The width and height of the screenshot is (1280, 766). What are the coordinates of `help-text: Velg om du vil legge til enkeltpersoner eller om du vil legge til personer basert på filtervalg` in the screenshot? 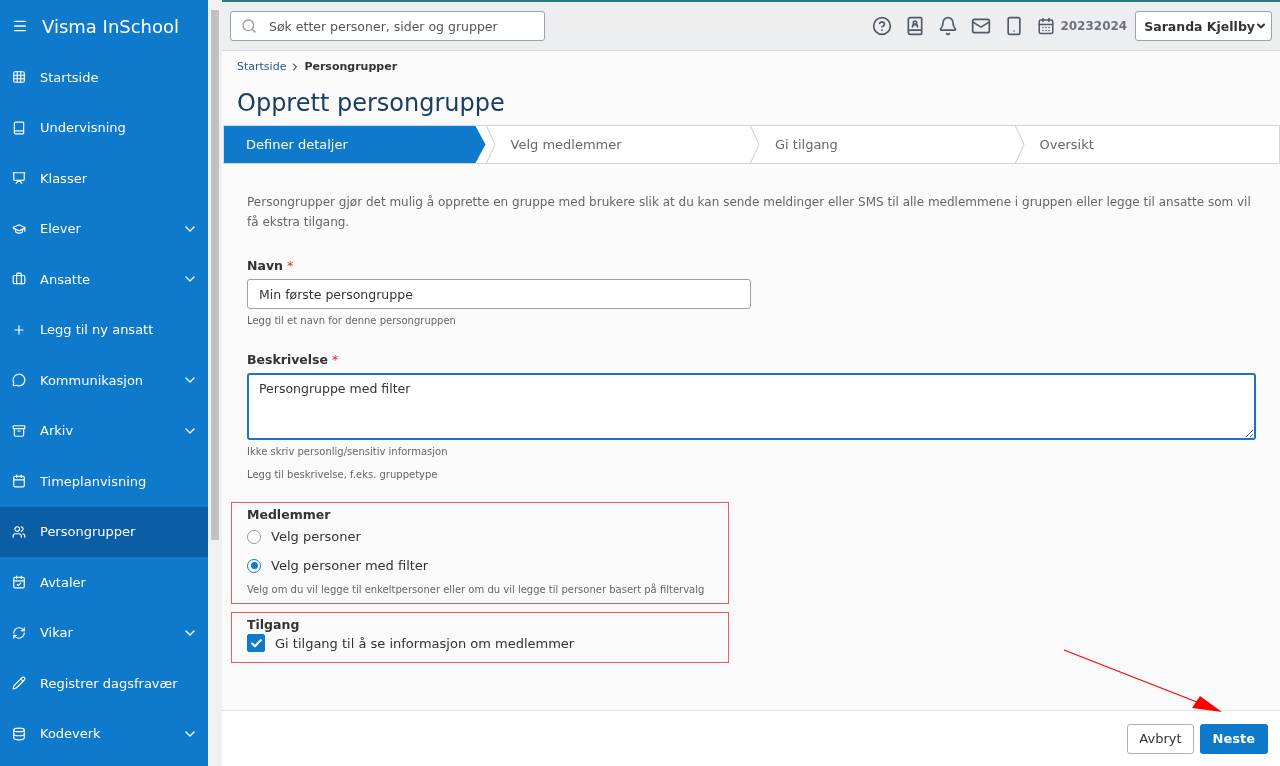 It's located at (476, 589).